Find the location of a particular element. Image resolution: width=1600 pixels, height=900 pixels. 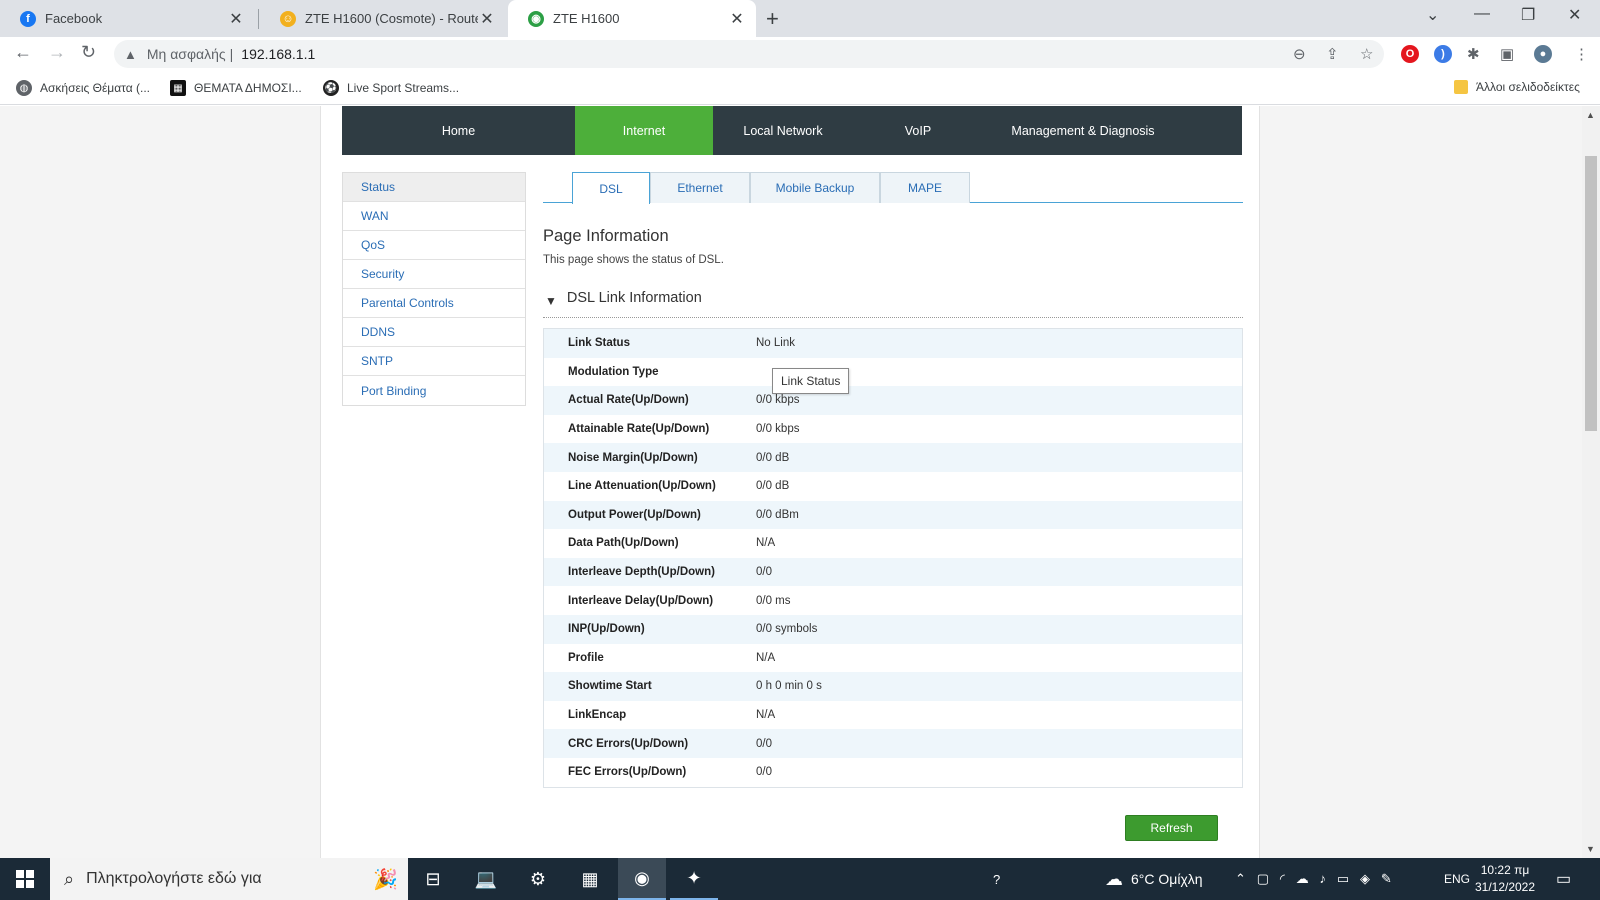

tray-icons: ⌃ ▢ ◜ ☁ ♪ ▭ ◈ ✎ is located at coordinates (1313, 879).